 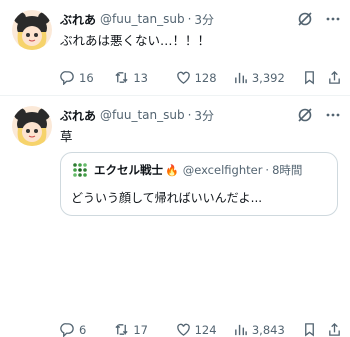 I want to click on fire-icon: 🔥, so click(x=172, y=170).